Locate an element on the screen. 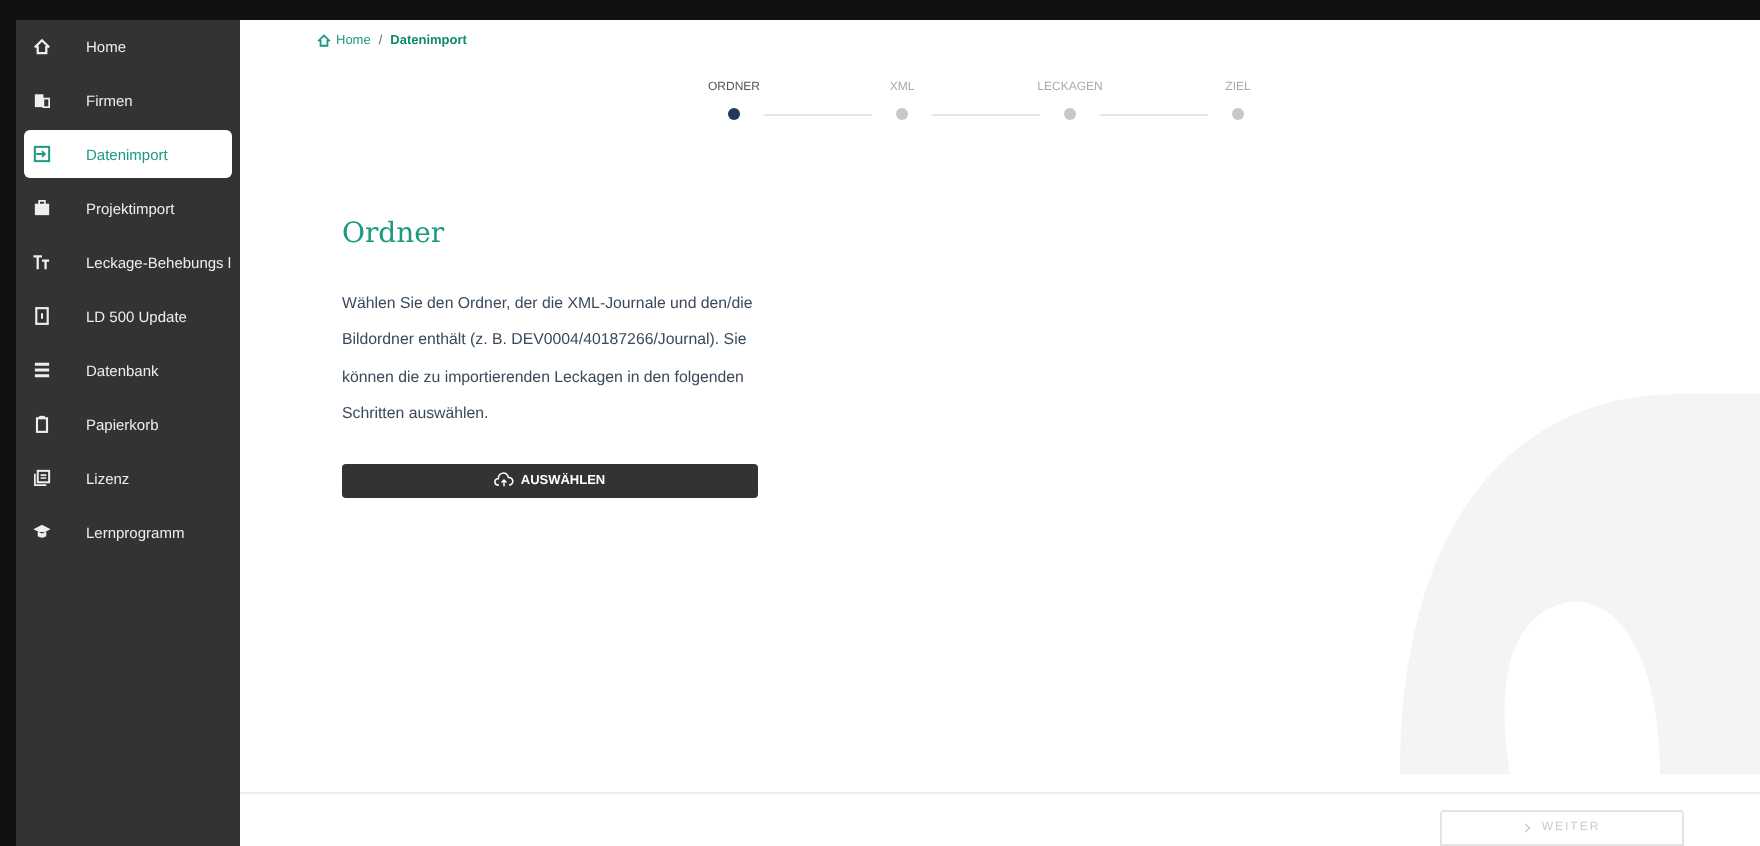  building-icon is located at coordinates (42, 100).